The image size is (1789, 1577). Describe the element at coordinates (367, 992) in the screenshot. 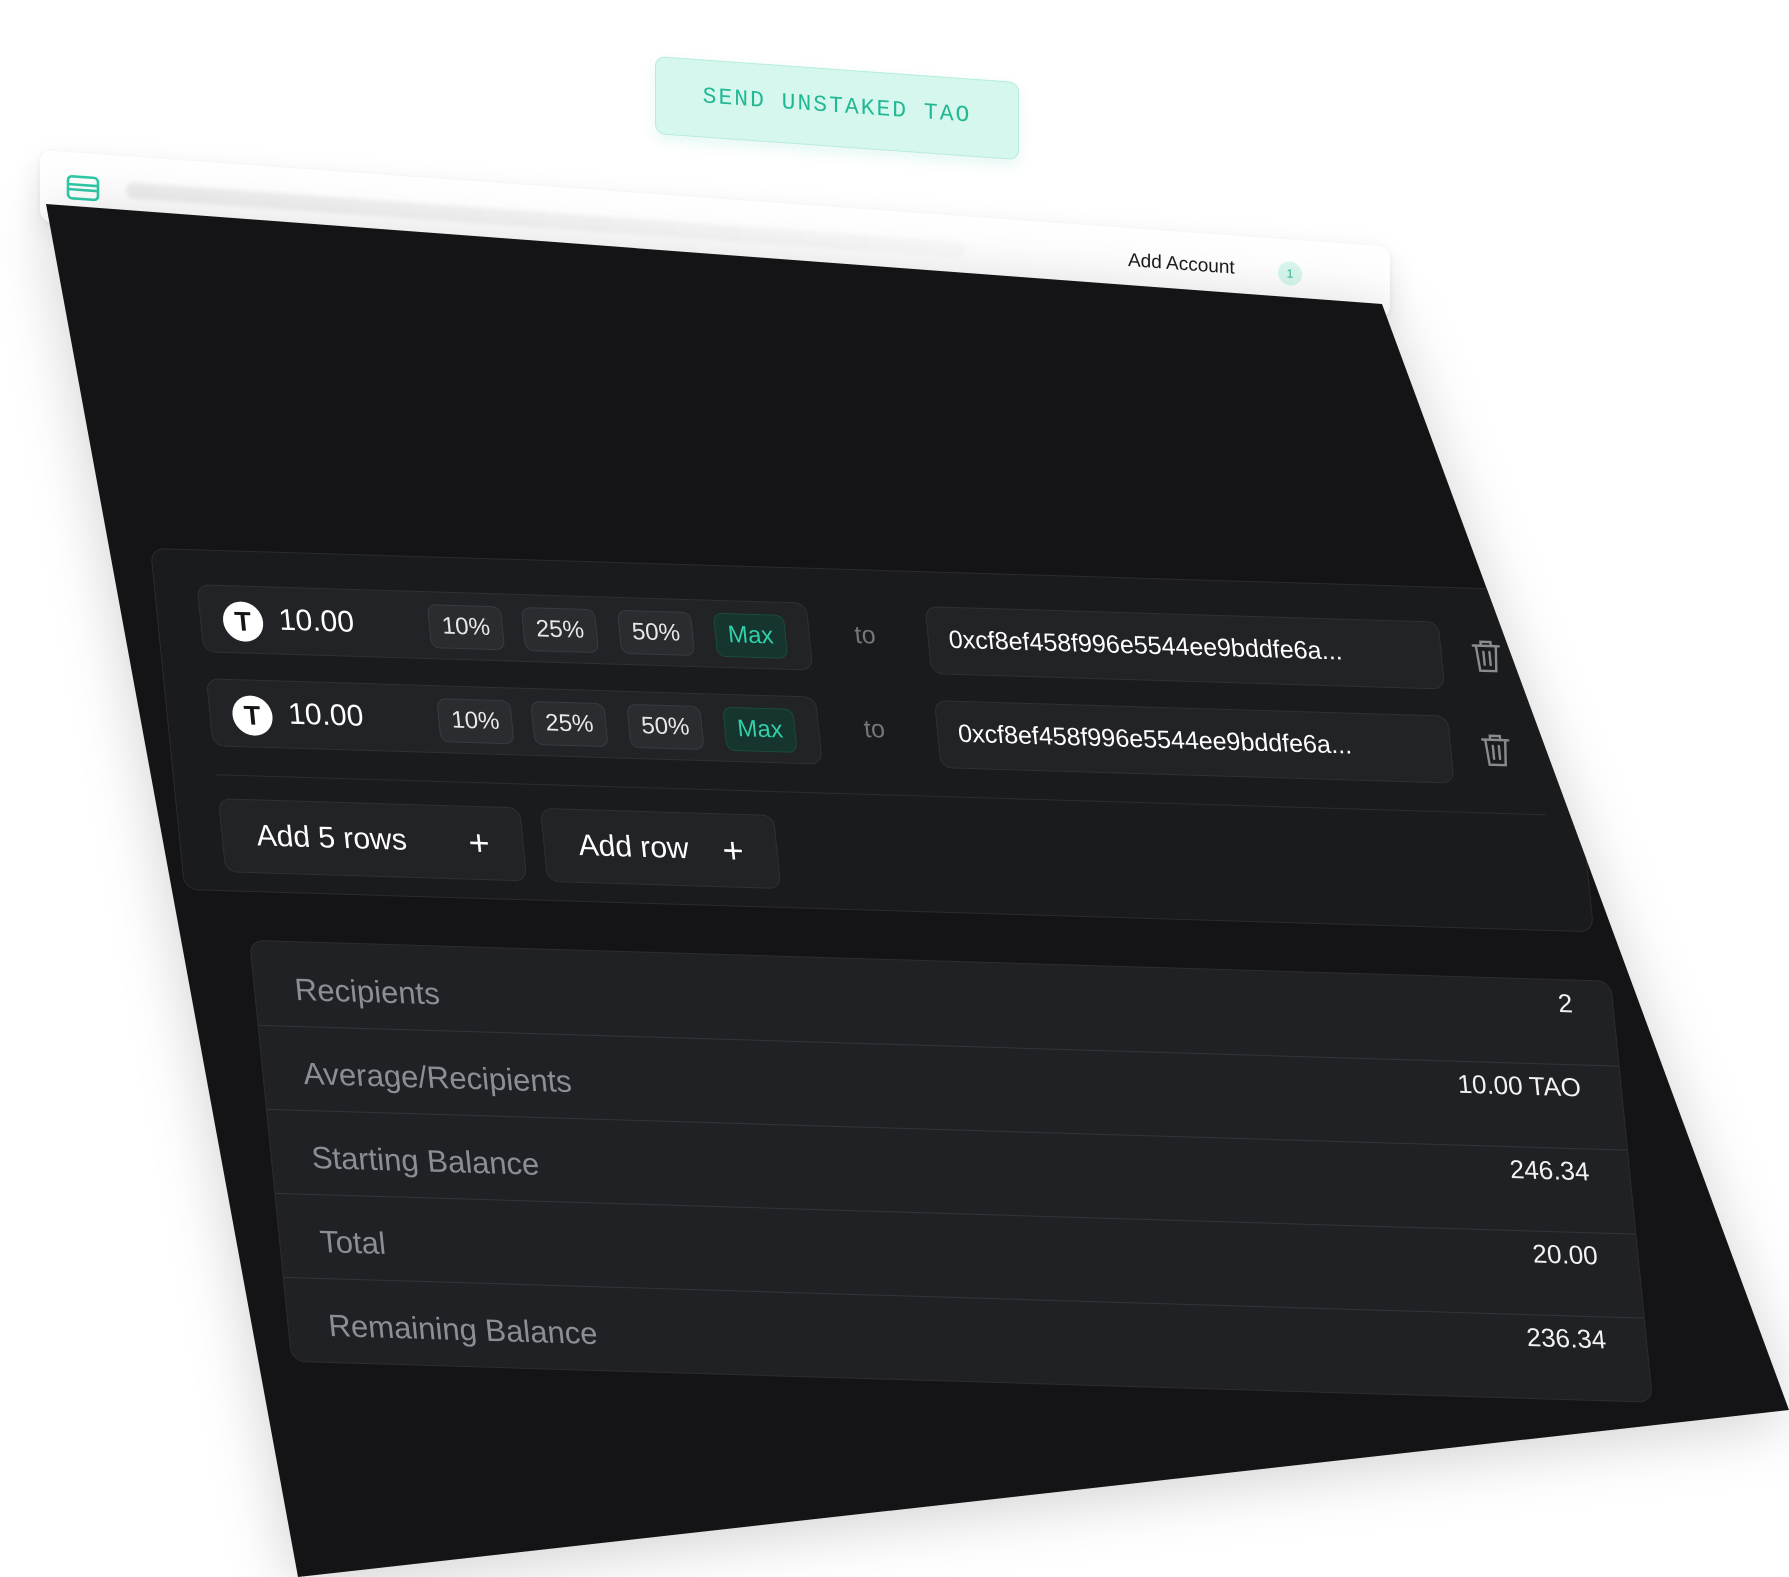

I see `summary-label: Recipients` at that location.